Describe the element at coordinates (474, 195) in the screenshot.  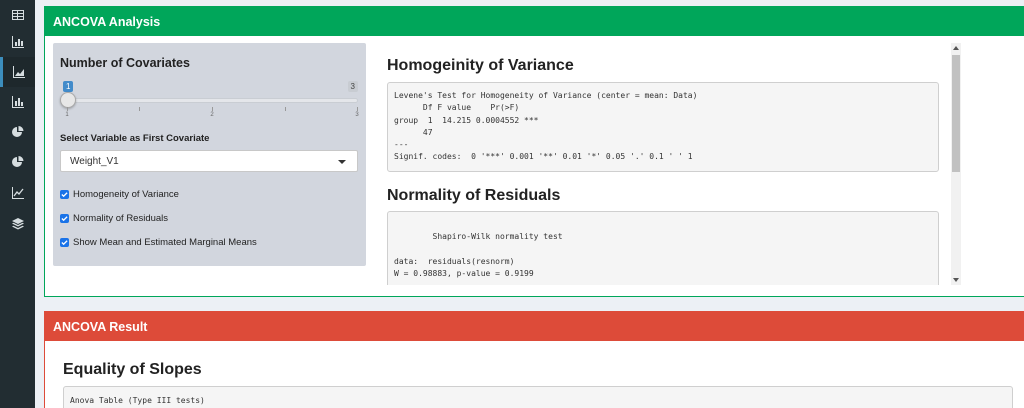
I see `normality-title: Normality of Residuals` at that location.